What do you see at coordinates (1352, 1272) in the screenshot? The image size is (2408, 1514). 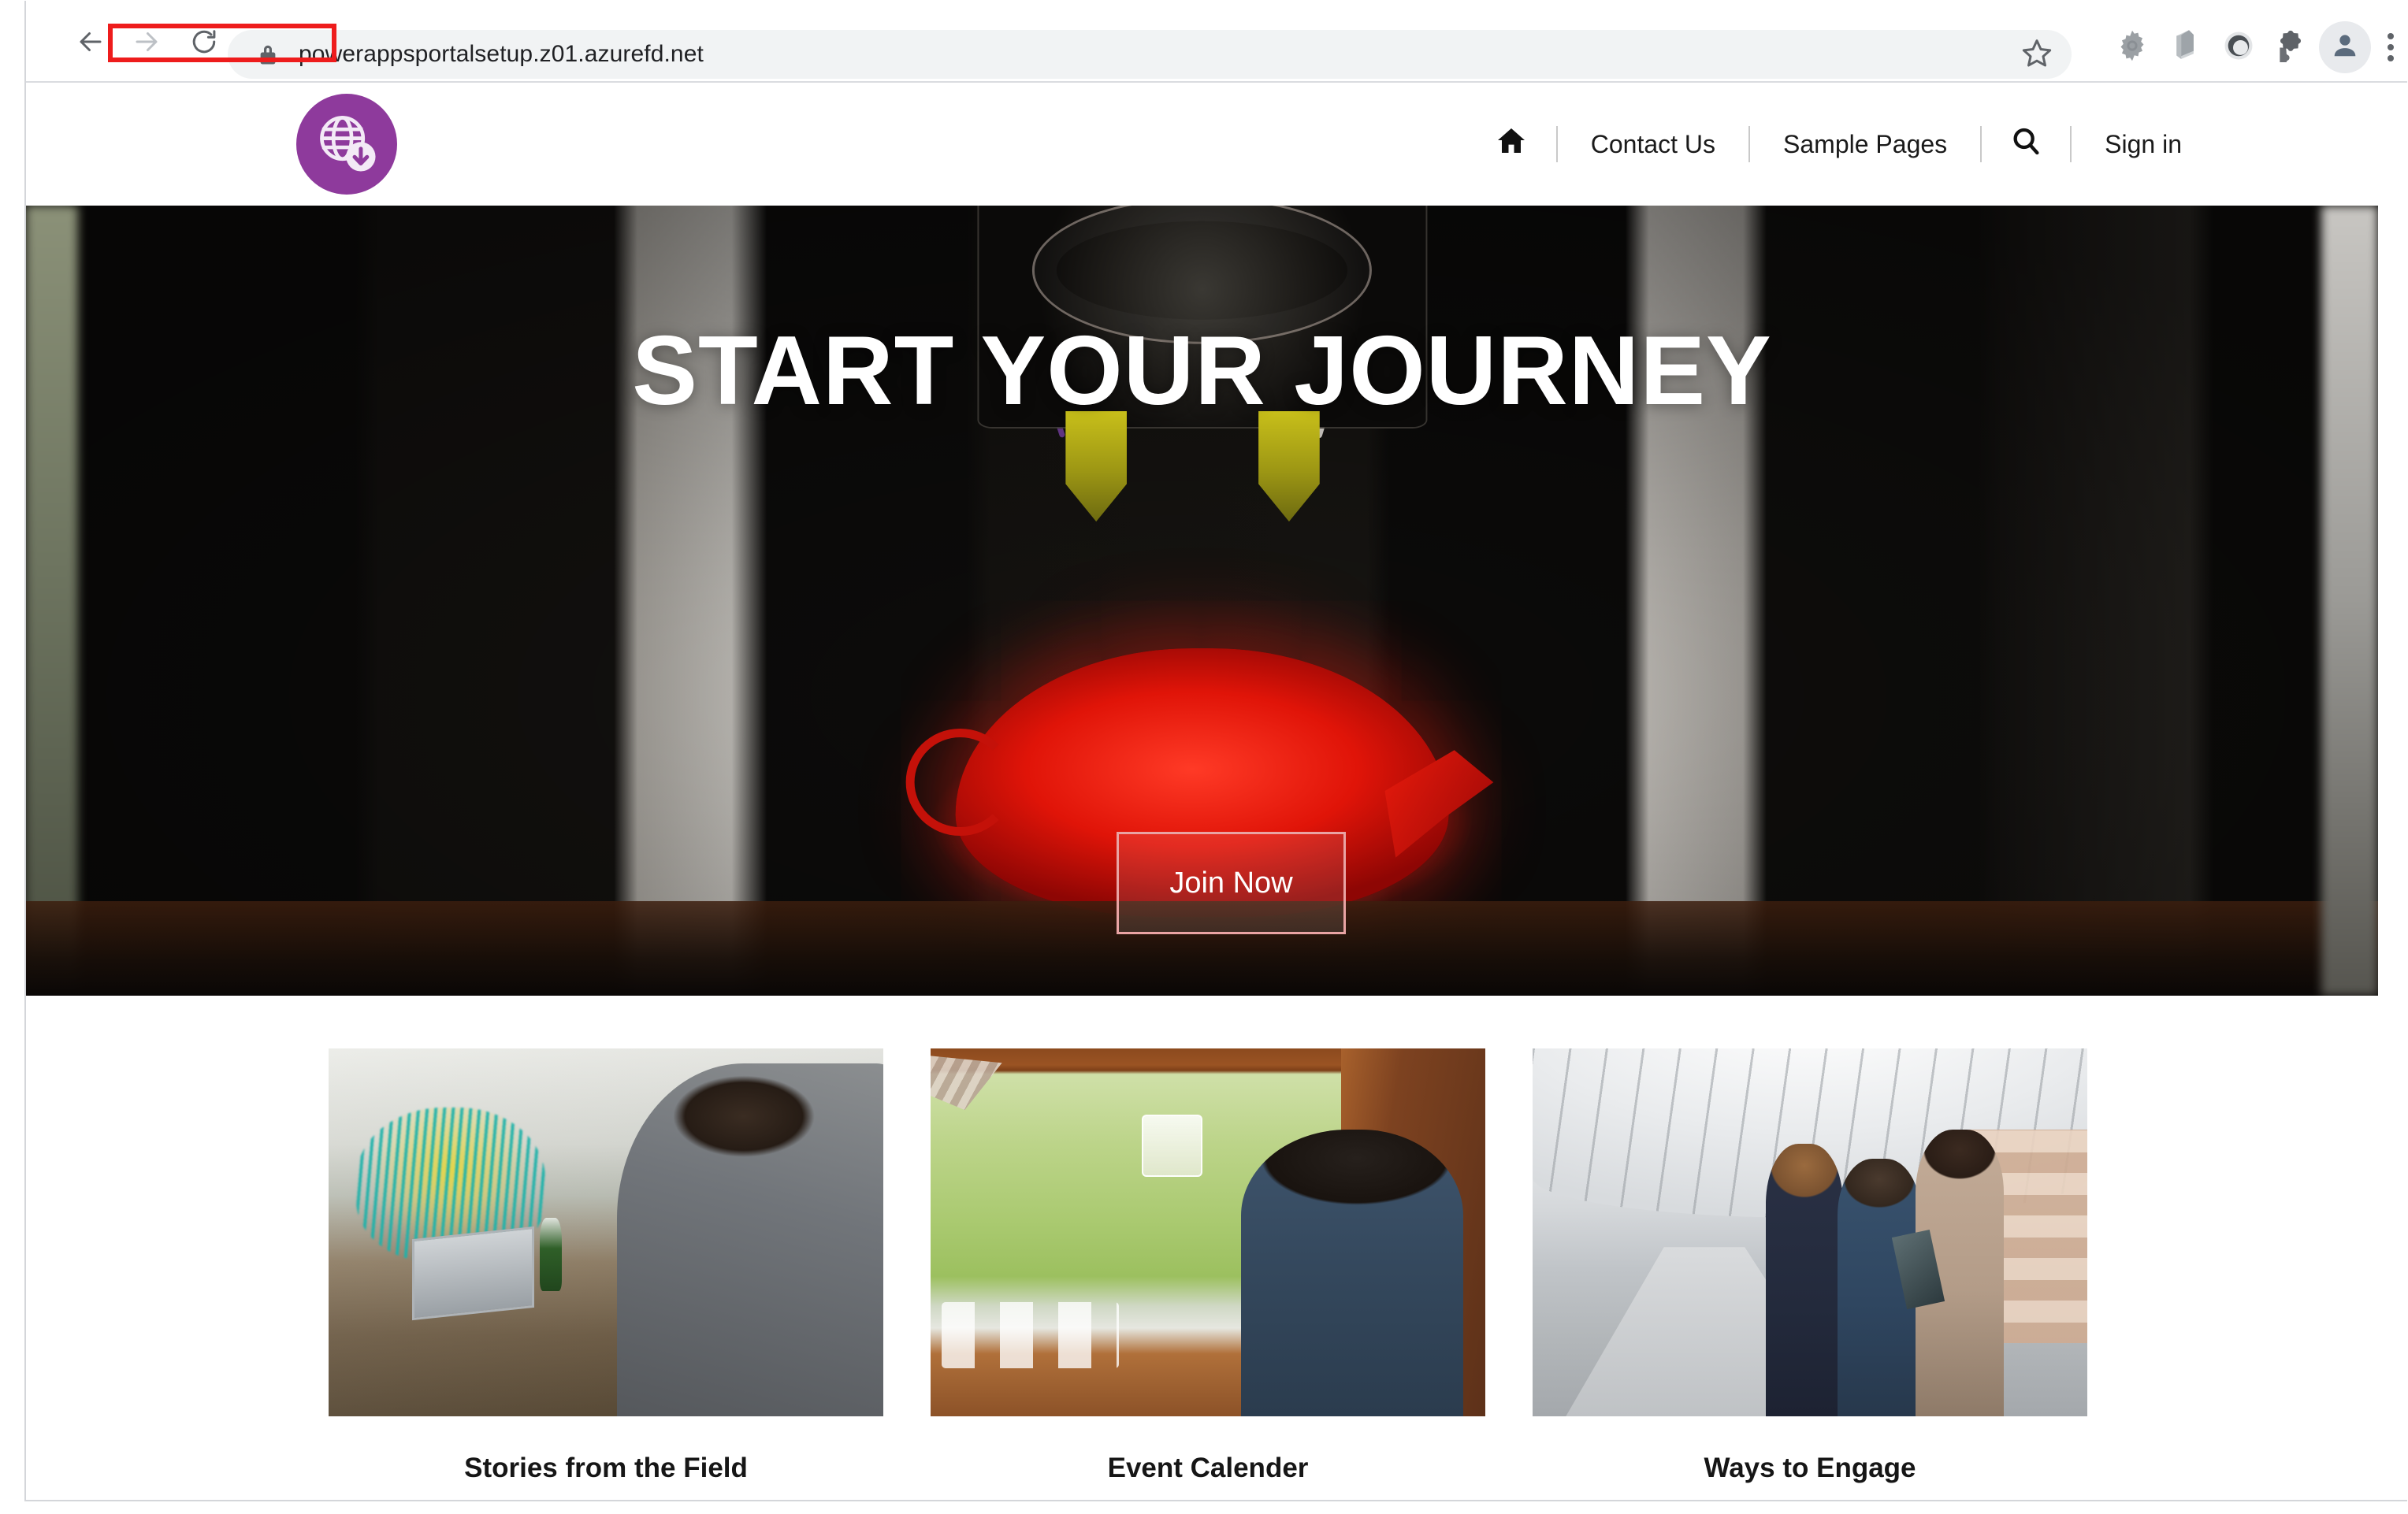 I see `person-at-window` at bounding box center [1352, 1272].